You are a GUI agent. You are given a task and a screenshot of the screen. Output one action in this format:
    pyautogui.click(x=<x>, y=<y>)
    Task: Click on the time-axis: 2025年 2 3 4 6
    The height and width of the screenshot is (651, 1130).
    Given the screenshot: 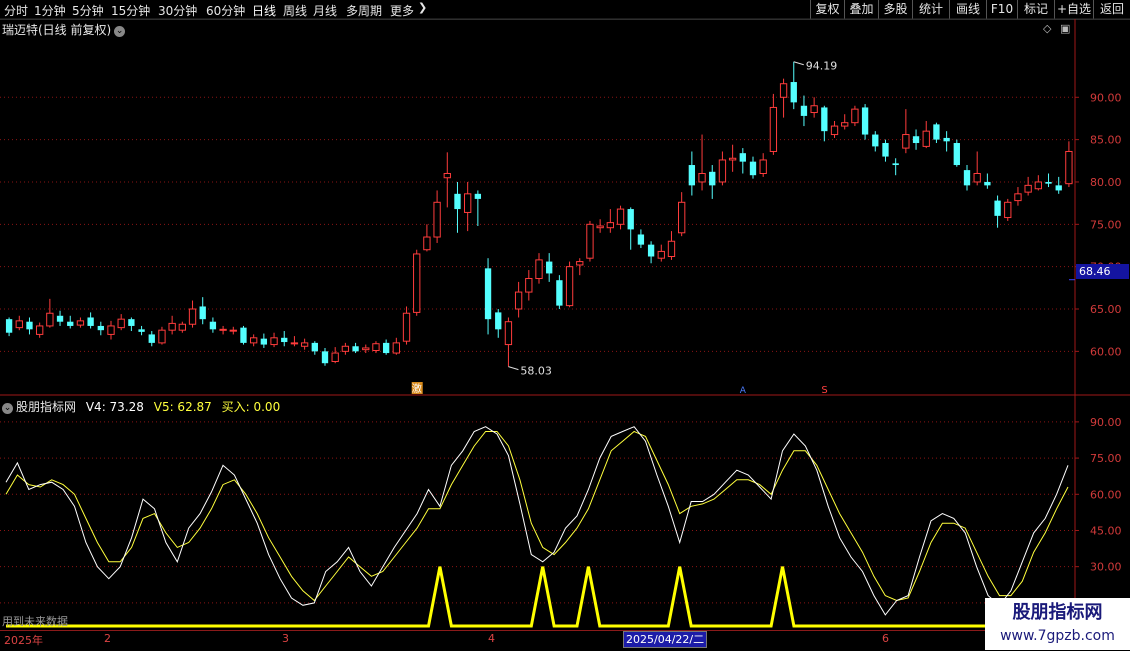 What is the action you would take?
    pyautogui.click(x=537, y=640)
    